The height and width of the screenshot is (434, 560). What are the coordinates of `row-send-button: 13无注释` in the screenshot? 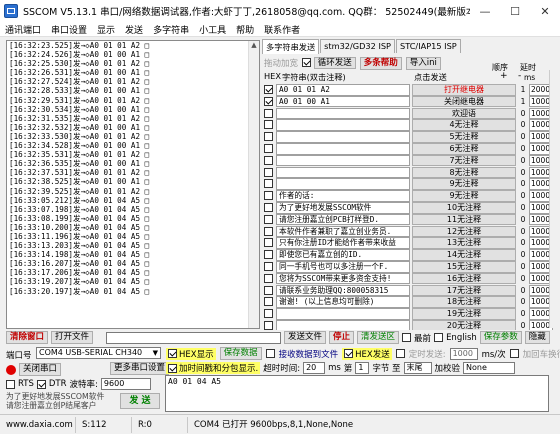 It's located at (464, 243).